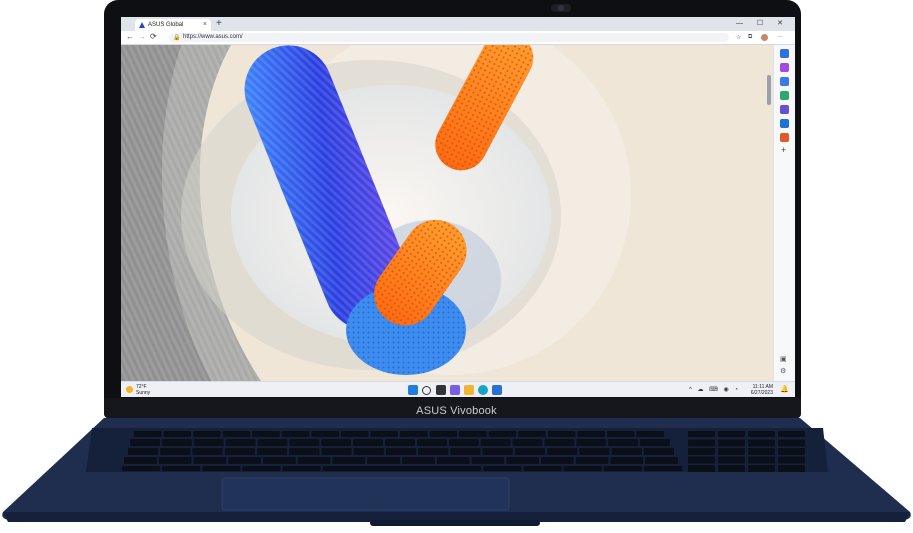 This screenshot has width=913, height=533. What do you see at coordinates (784, 123) in the screenshot?
I see `office-icon` at bounding box center [784, 123].